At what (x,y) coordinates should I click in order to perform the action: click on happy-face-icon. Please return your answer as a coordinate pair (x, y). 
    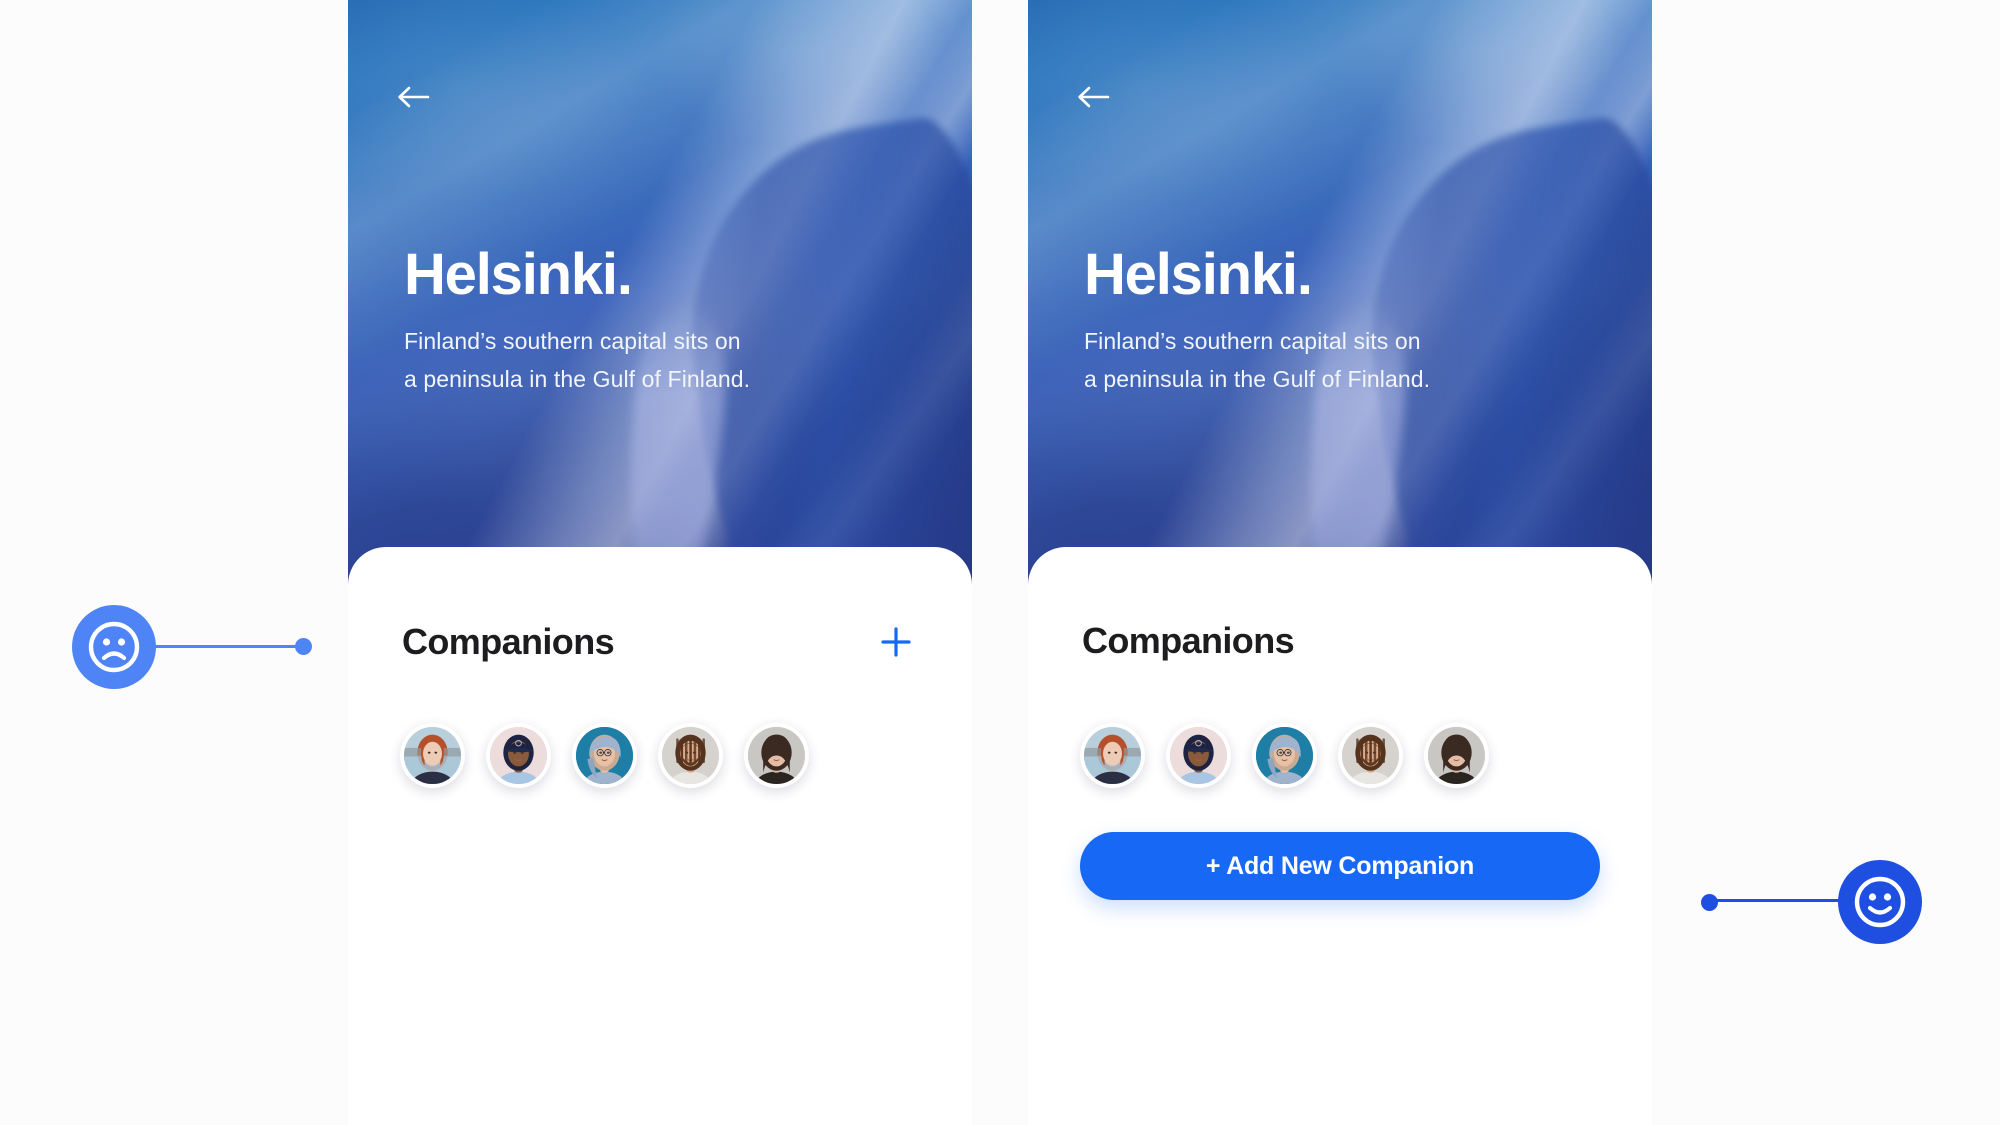
    Looking at the image, I should click on (1880, 902).